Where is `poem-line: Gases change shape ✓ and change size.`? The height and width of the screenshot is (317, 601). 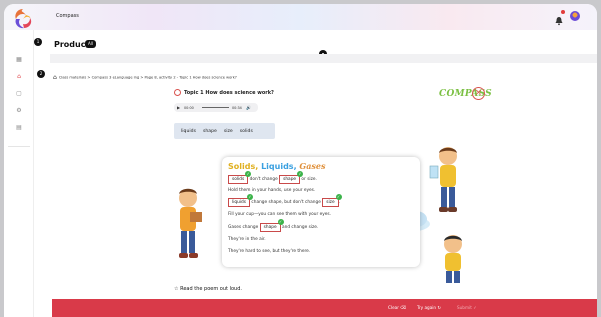 poem-line: Gases change shape ✓ and change size. is located at coordinates (273, 225).